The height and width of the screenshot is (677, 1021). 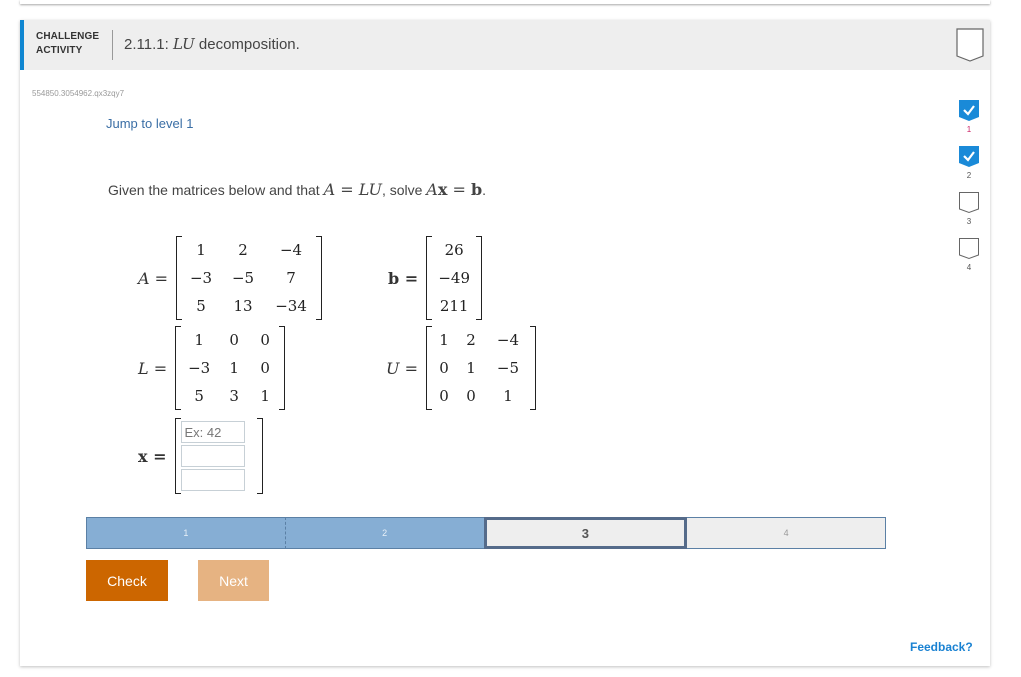 What do you see at coordinates (442, 189) in the screenshot?
I see `prompt-math: x` at bounding box center [442, 189].